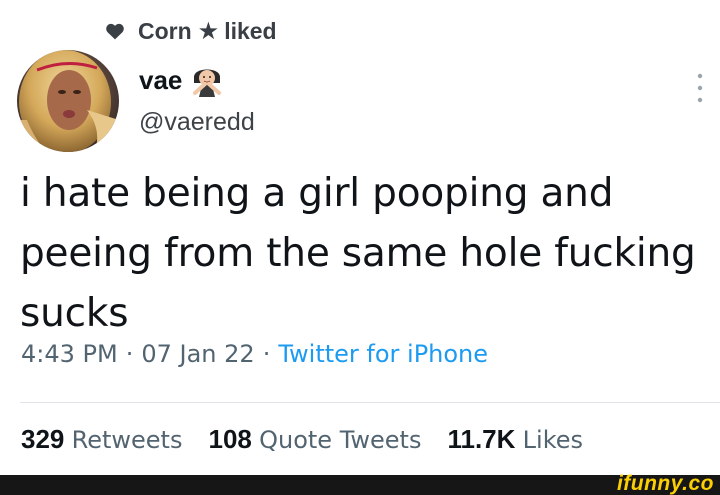  I want to click on star-icon: ★, so click(208, 31).